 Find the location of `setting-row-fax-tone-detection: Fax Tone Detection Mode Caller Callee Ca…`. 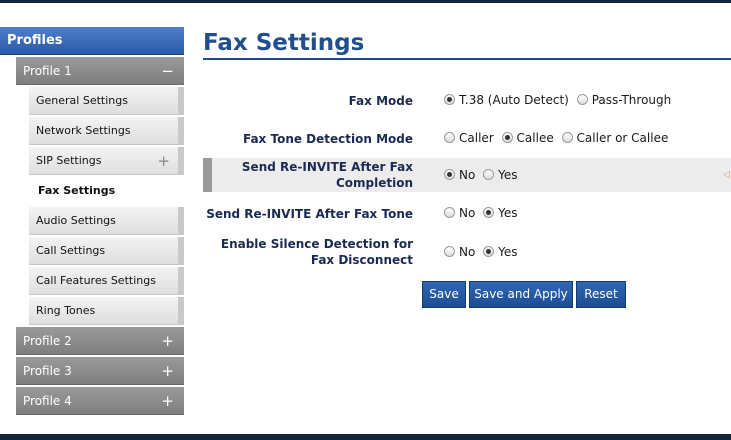

setting-row-fax-tone-detection: Fax Tone Detection Mode Caller Callee Ca… is located at coordinates (467, 139).